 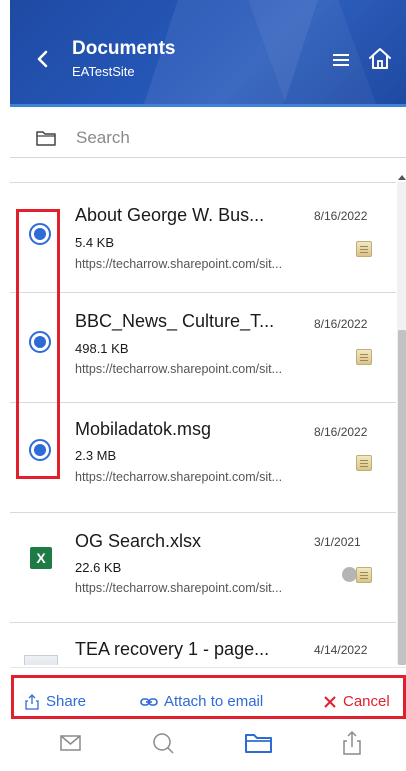 What do you see at coordinates (208, 138) in the screenshot?
I see `search-bar: Search` at bounding box center [208, 138].